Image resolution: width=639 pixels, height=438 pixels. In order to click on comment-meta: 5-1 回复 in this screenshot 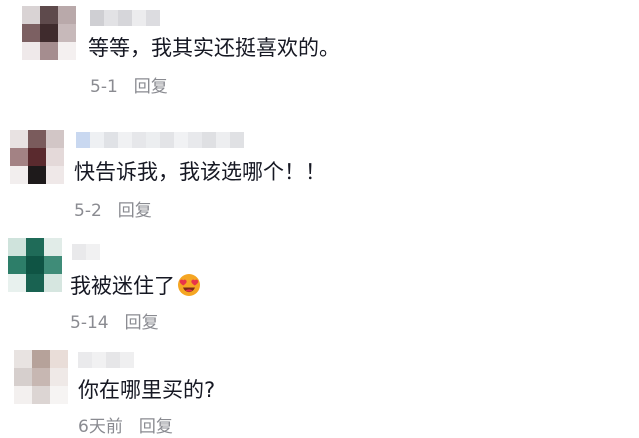, I will do `click(129, 87)`.